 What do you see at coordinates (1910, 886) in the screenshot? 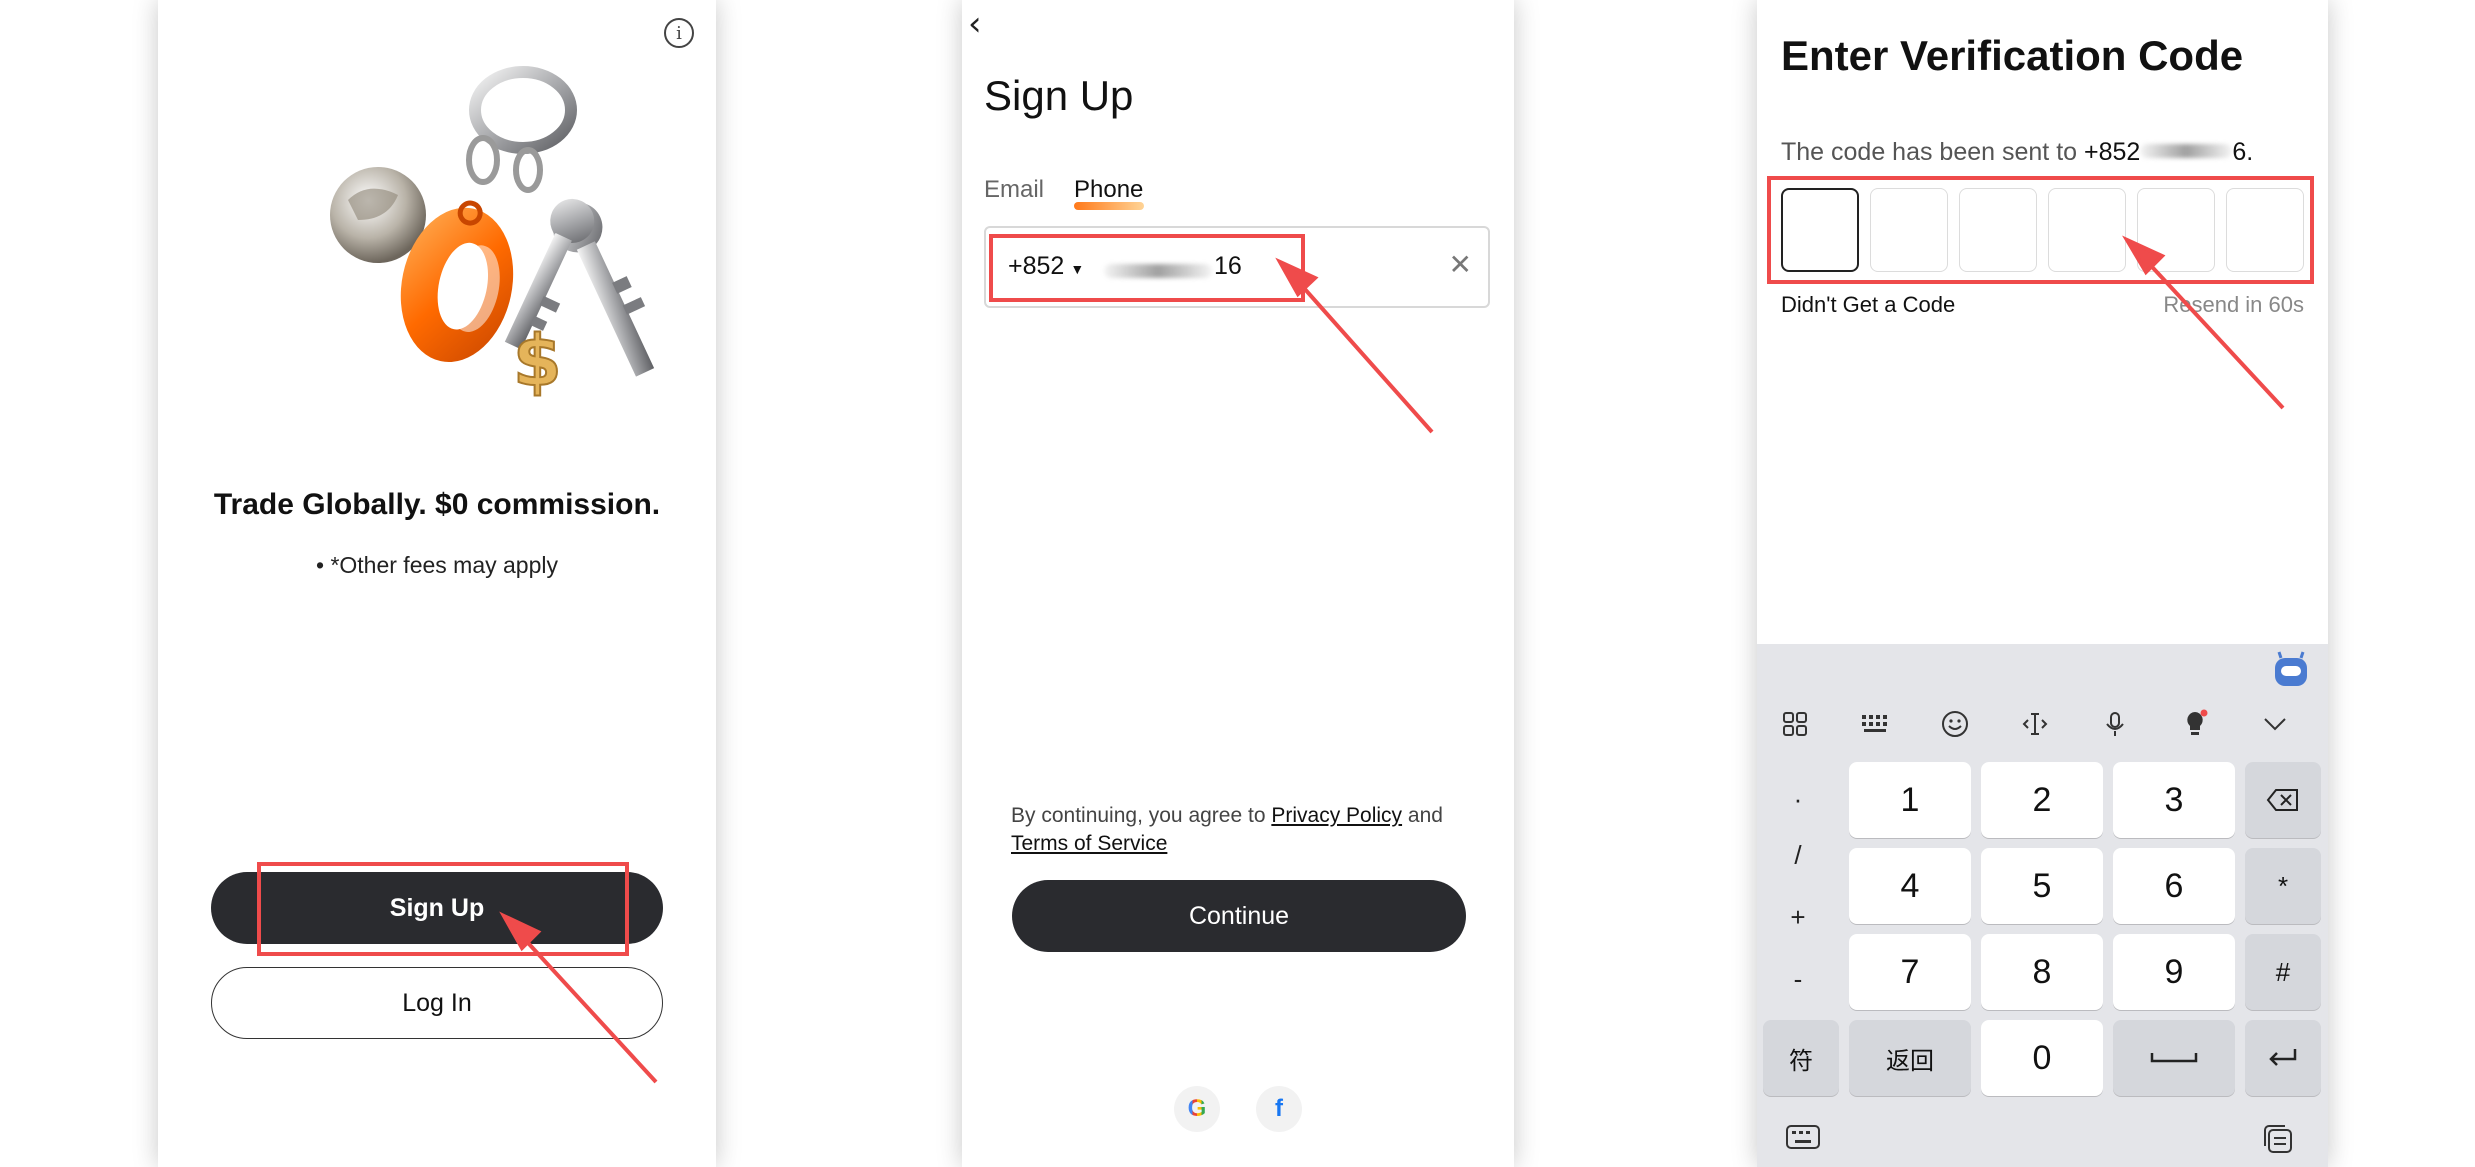
I see `key-4: 4` at bounding box center [1910, 886].